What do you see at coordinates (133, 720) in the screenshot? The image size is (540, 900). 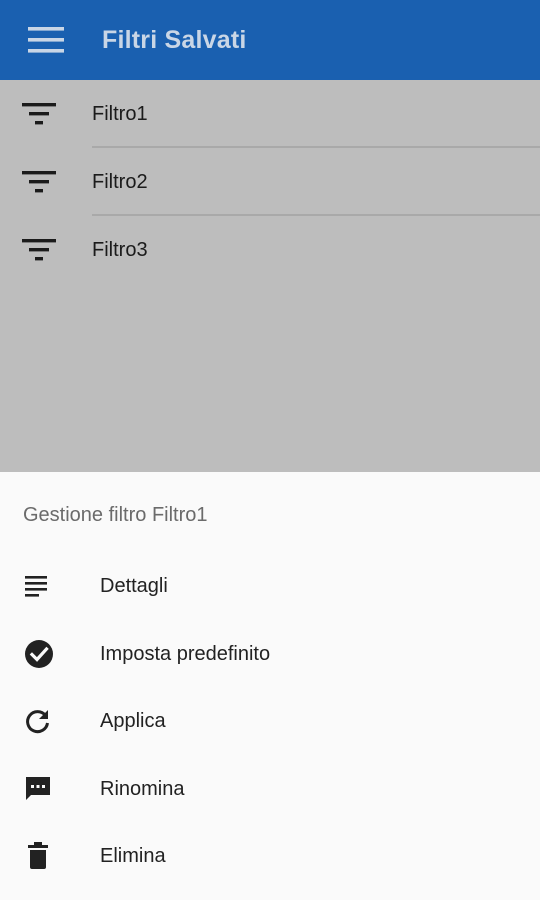 I see `menu-item-label: Applica` at bounding box center [133, 720].